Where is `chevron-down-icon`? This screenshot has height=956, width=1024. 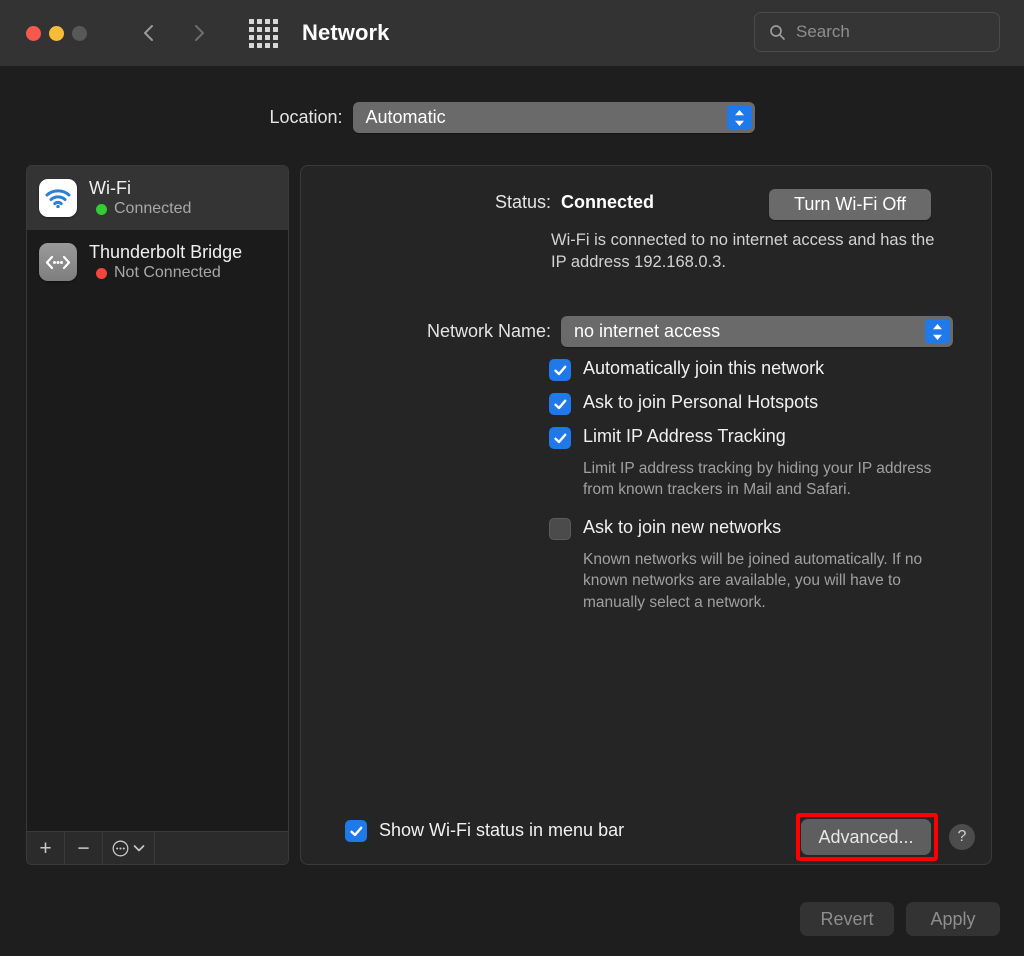 chevron-down-icon is located at coordinates (139, 847).